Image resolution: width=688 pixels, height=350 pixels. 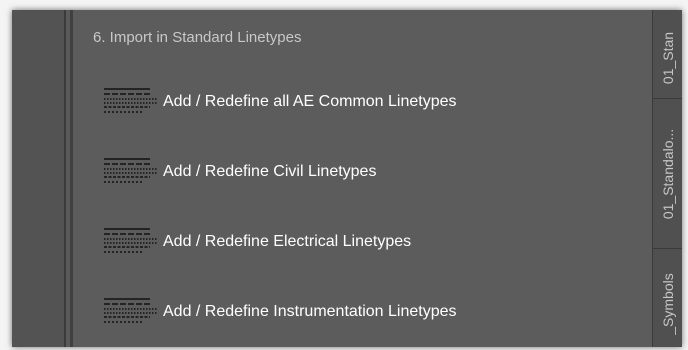 I want to click on tool-item-label: Add / Redefine all AE Common Linetypes, so click(x=310, y=101).